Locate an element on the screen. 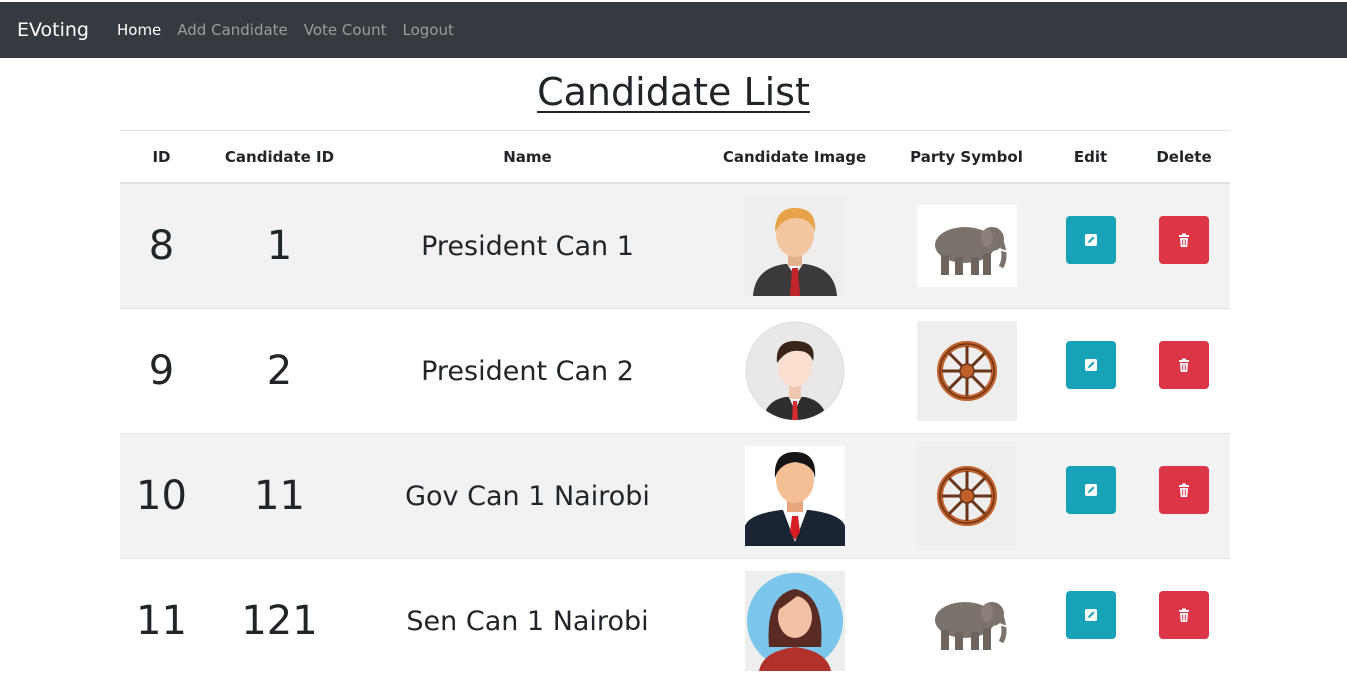  page-title: Candidate List is located at coordinates (673, 92).